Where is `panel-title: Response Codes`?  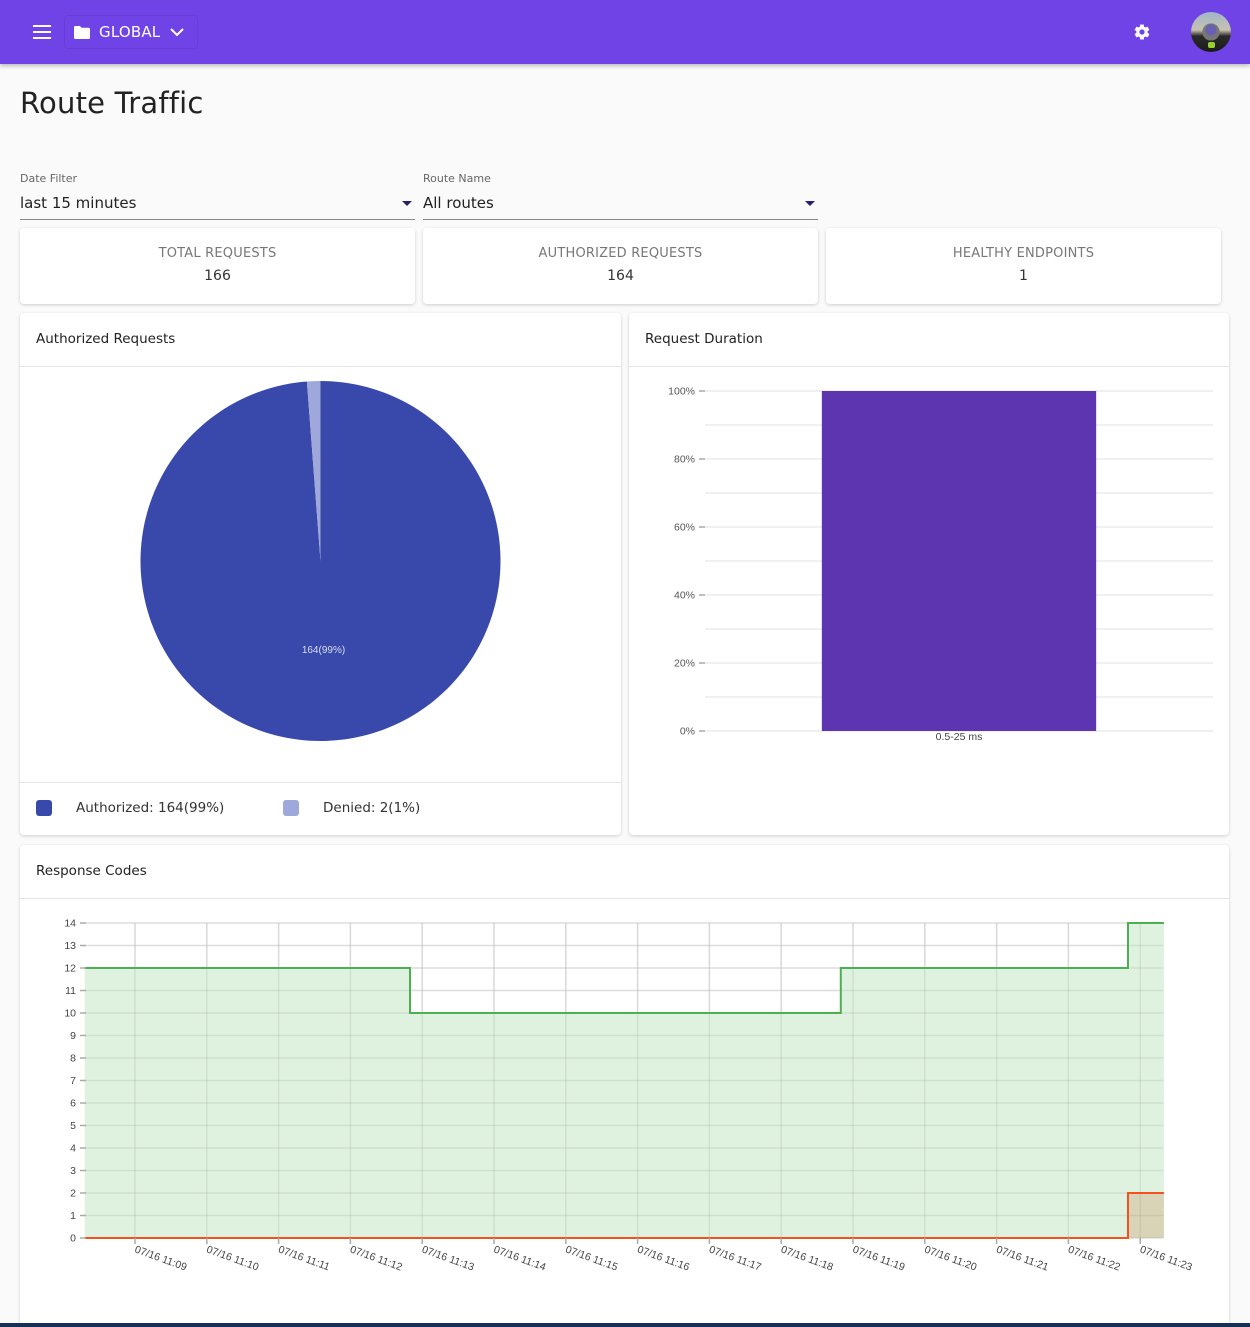 panel-title: Response Codes is located at coordinates (91, 871).